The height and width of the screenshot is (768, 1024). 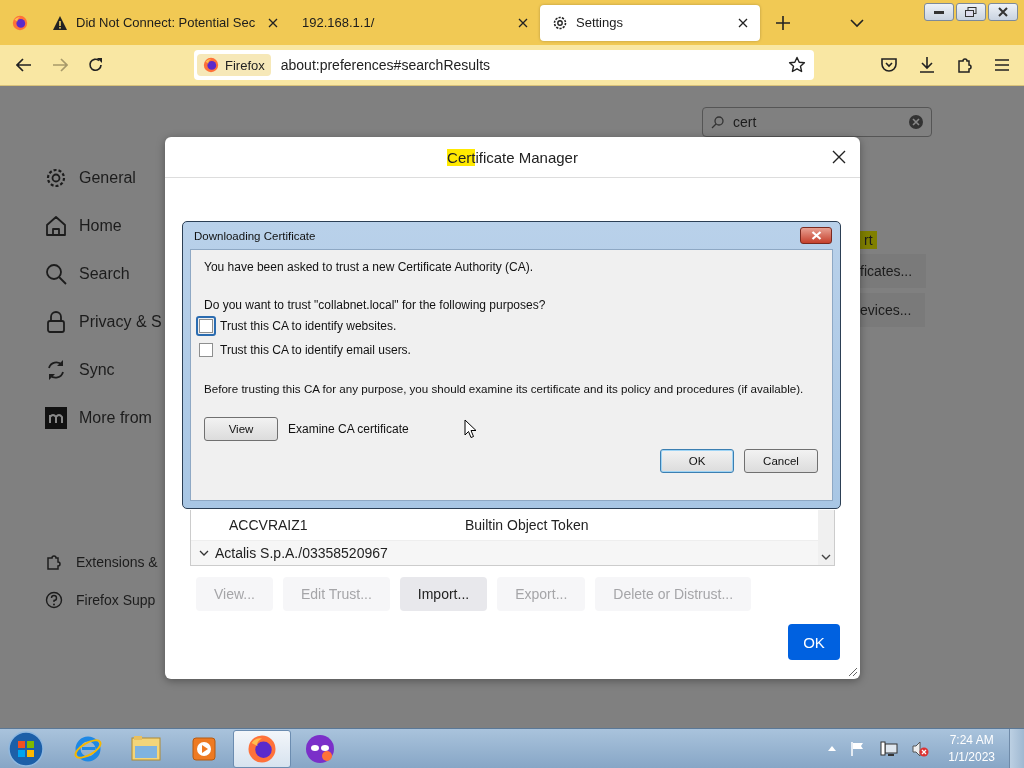 What do you see at coordinates (889, 748) in the screenshot?
I see `network-icon` at bounding box center [889, 748].